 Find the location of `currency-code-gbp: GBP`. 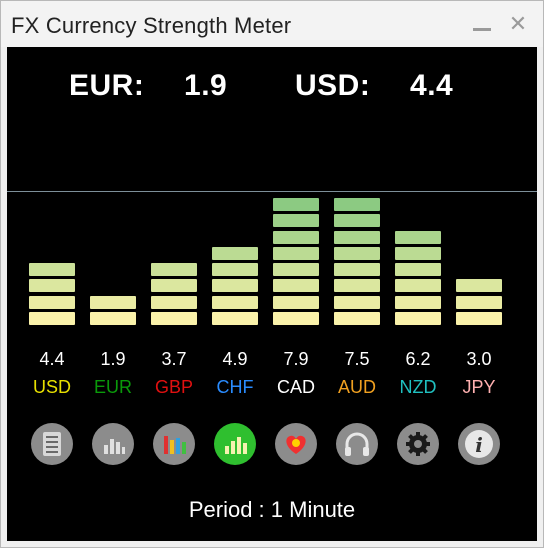

currency-code-gbp: GBP is located at coordinates (173, 387).